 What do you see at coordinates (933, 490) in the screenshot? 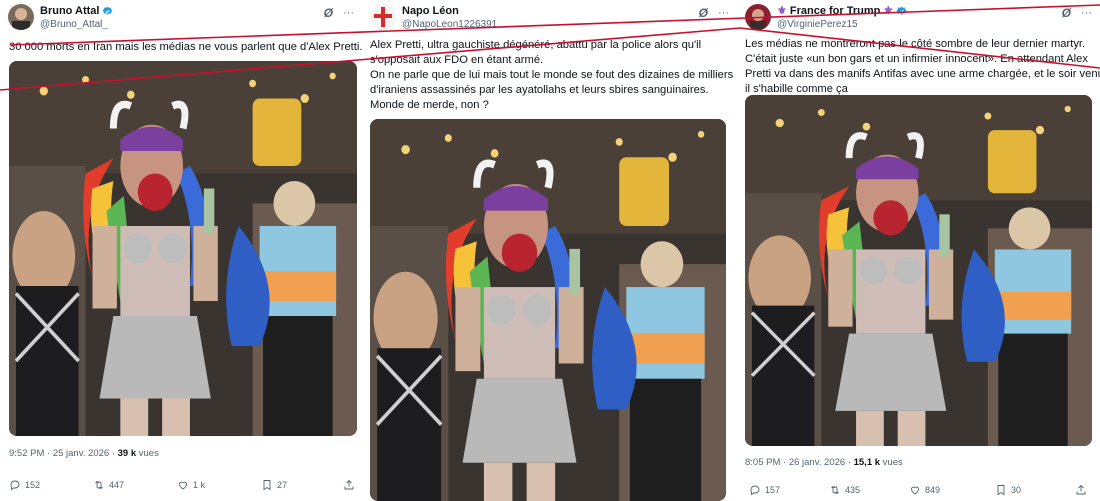
I see `like-count: 849` at bounding box center [933, 490].